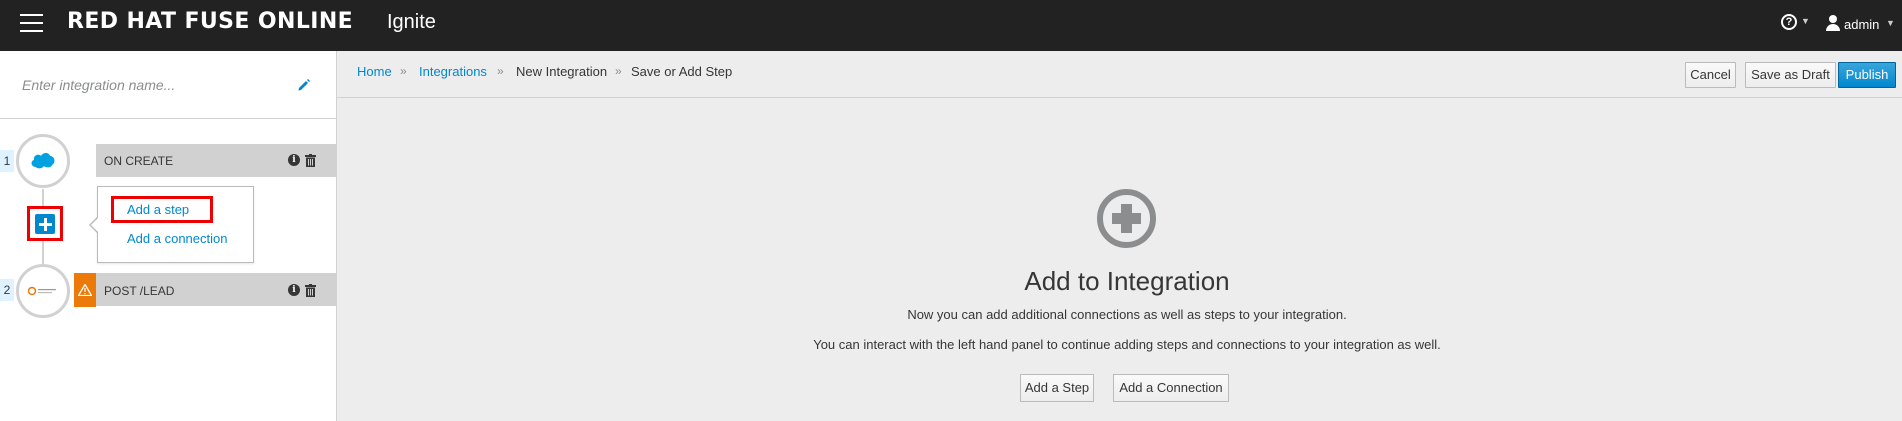  I want to click on step-2-title: POST /LEAD, so click(139, 291).